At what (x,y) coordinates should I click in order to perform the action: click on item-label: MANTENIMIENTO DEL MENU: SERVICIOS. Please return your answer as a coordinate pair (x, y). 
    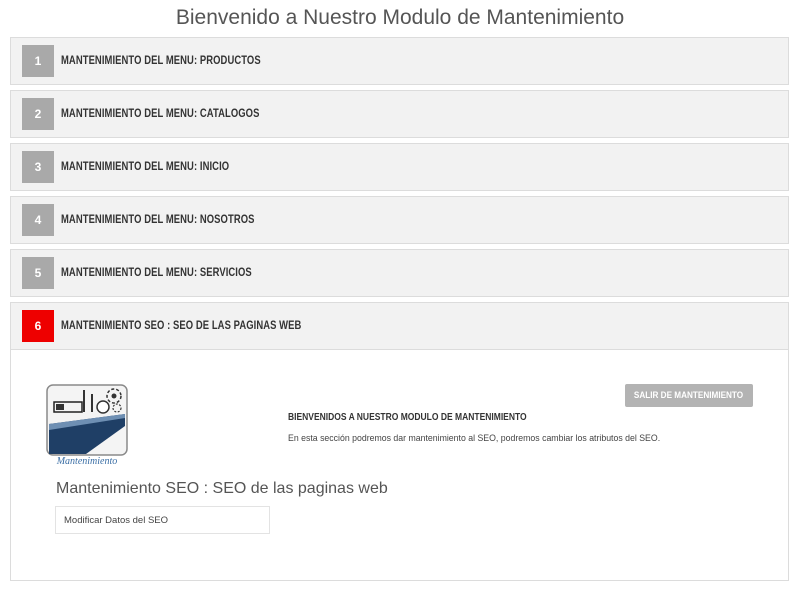
    Looking at the image, I should click on (156, 273).